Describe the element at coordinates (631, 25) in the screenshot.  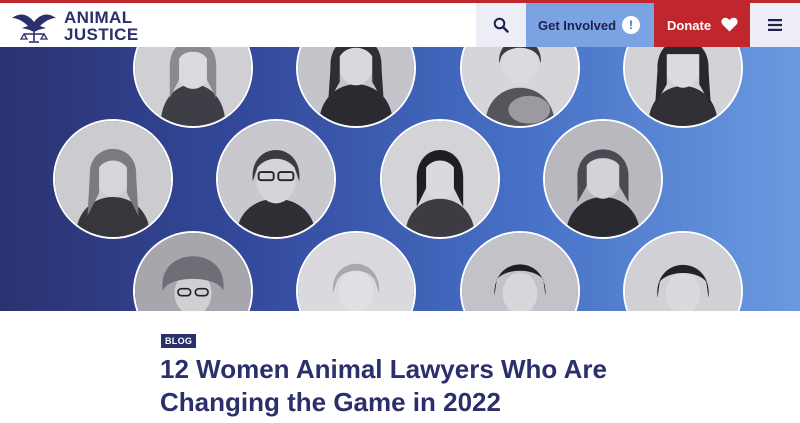
I see `exclamation-bubble-icon: !` at that location.